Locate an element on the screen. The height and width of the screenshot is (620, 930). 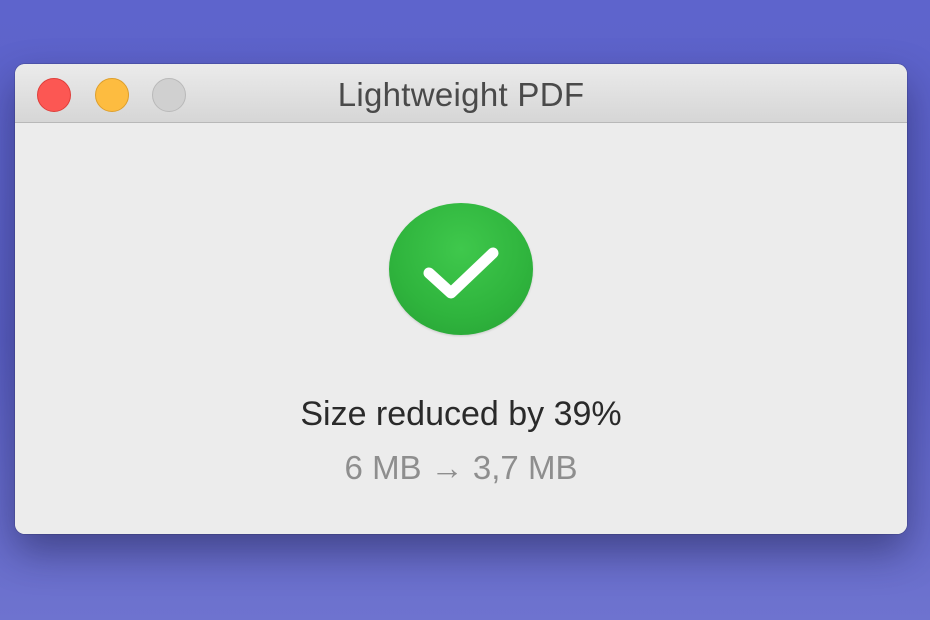
size-comparison: 6 MB → 3,7 MB is located at coordinates (461, 467).